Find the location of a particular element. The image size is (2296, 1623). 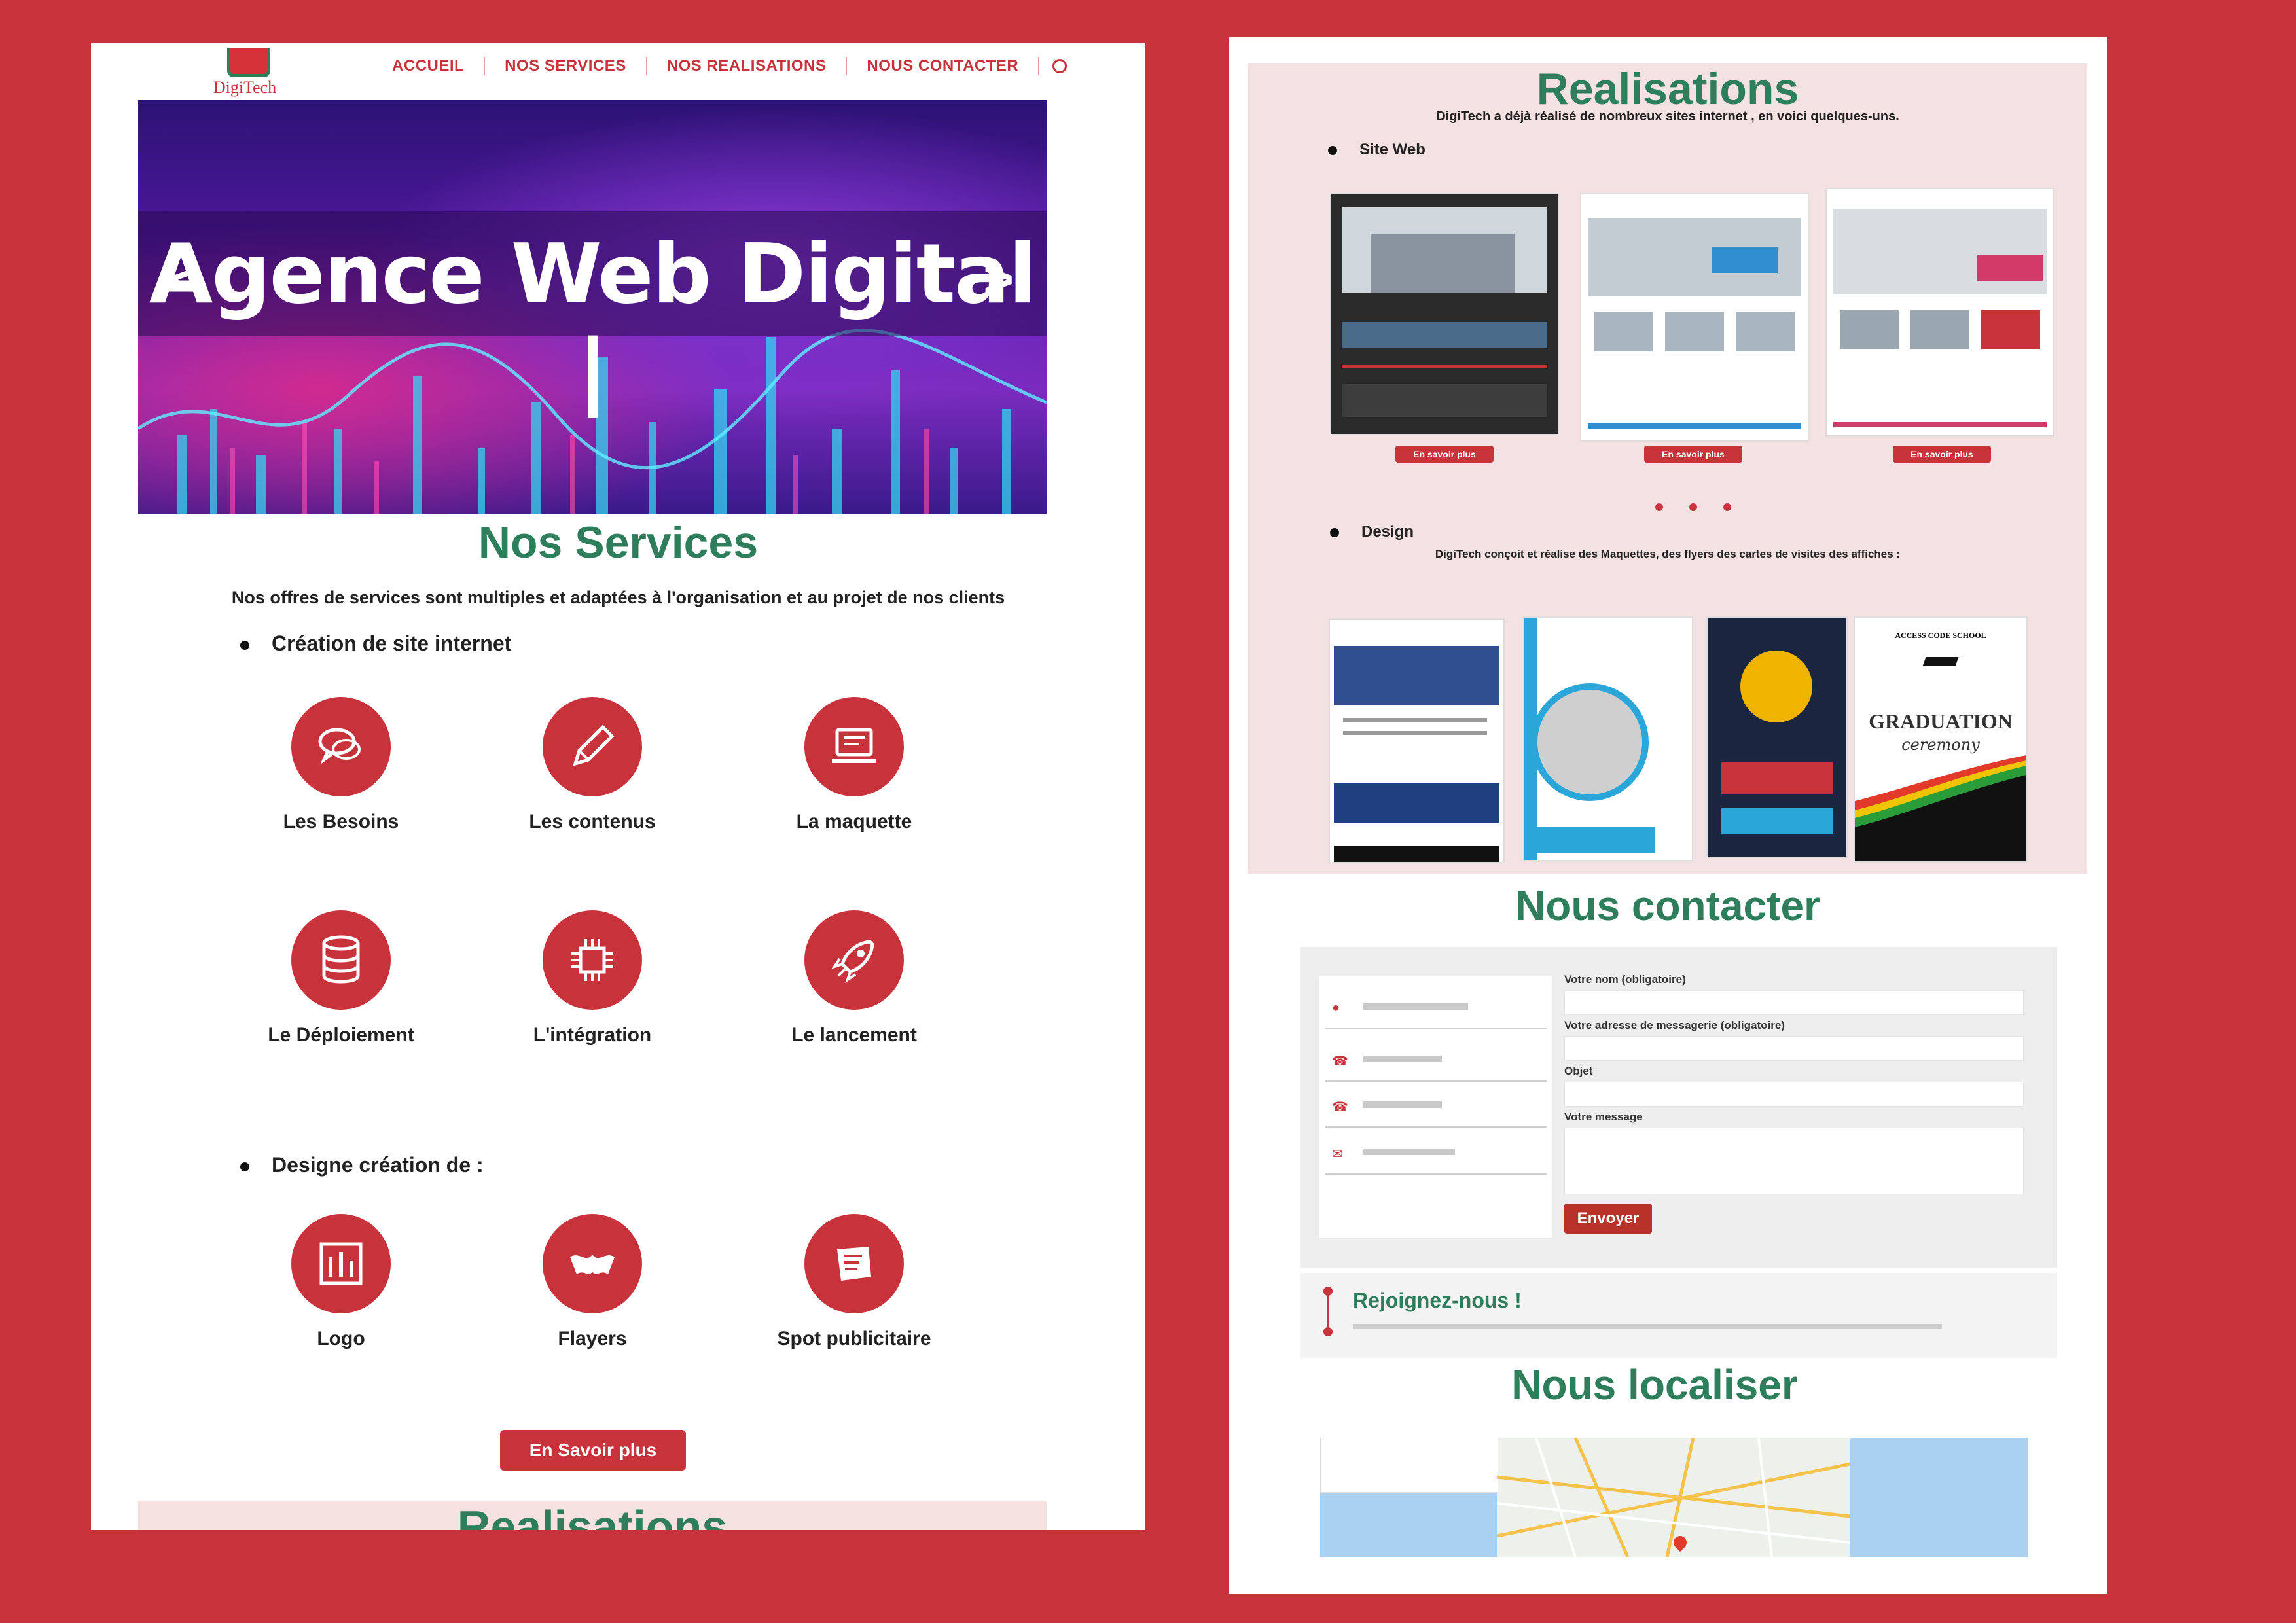

map-info-card is located at coordinates (1409, 1465).